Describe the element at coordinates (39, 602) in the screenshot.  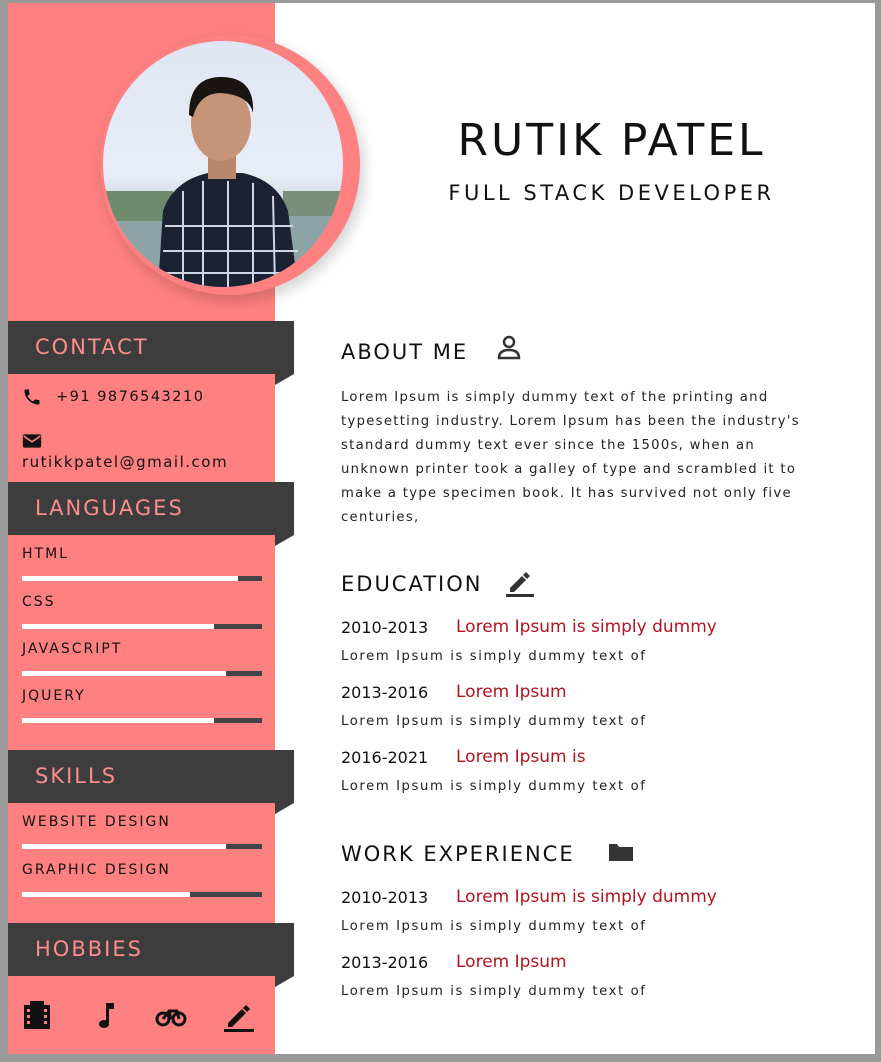
I see `language-label: CSS` at that location.